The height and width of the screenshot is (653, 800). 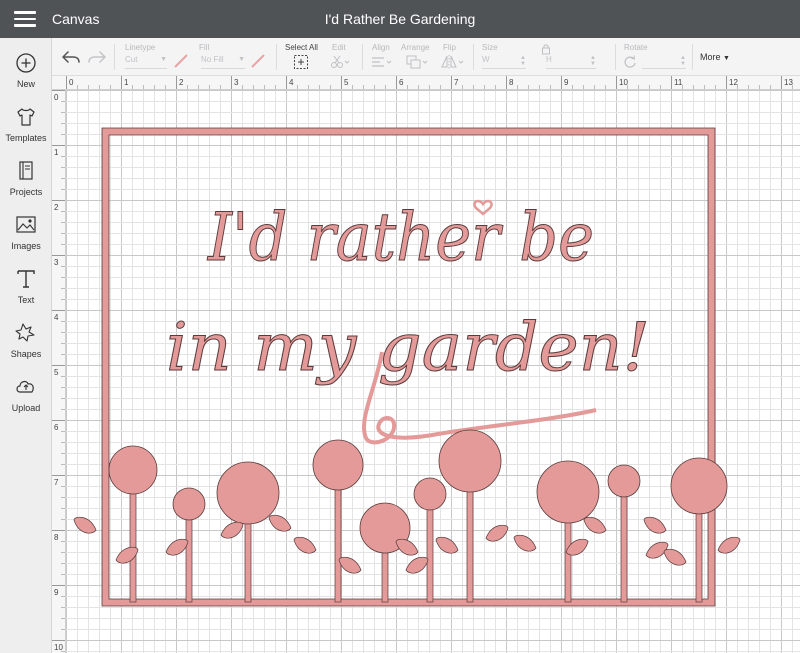 I want to click on fill-dropdown-icon: ▼, so click(x=241, y=59).